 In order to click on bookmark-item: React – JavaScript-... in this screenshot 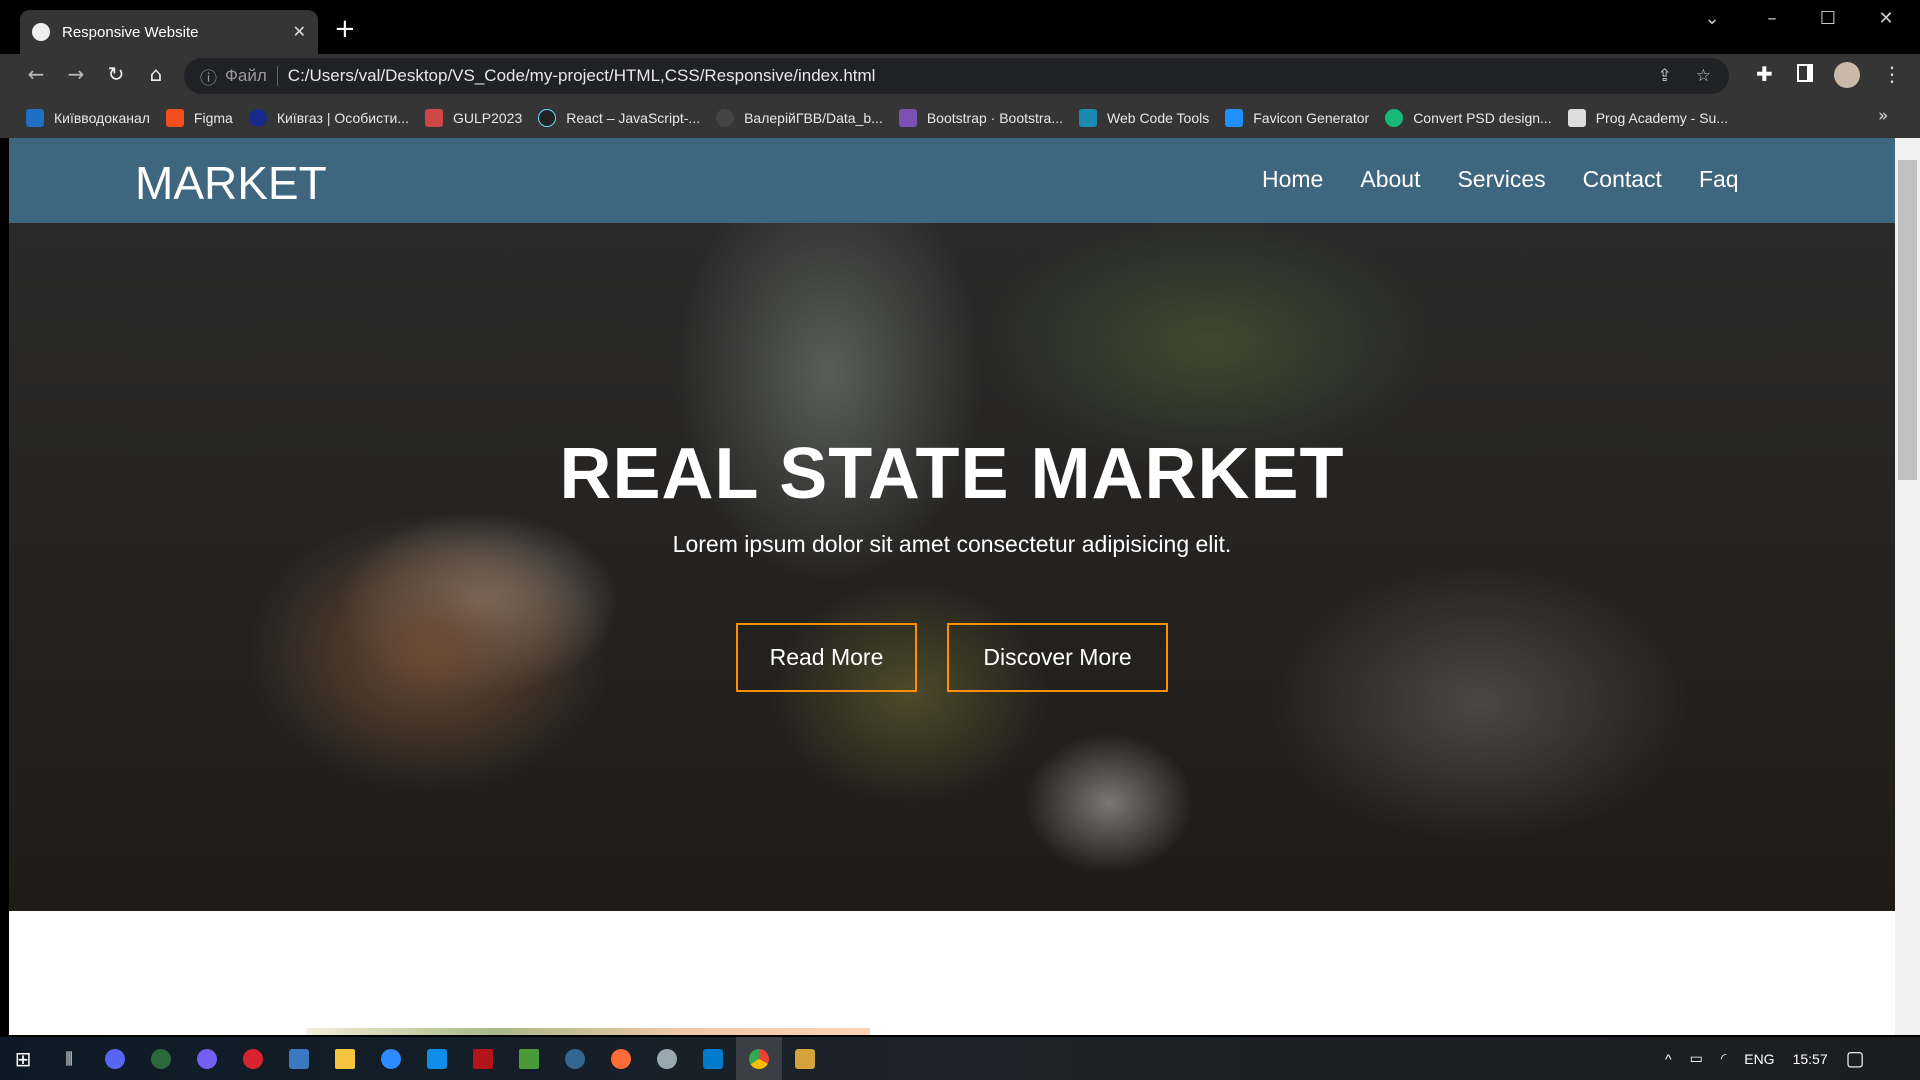, I will do `click(619, 118)`.